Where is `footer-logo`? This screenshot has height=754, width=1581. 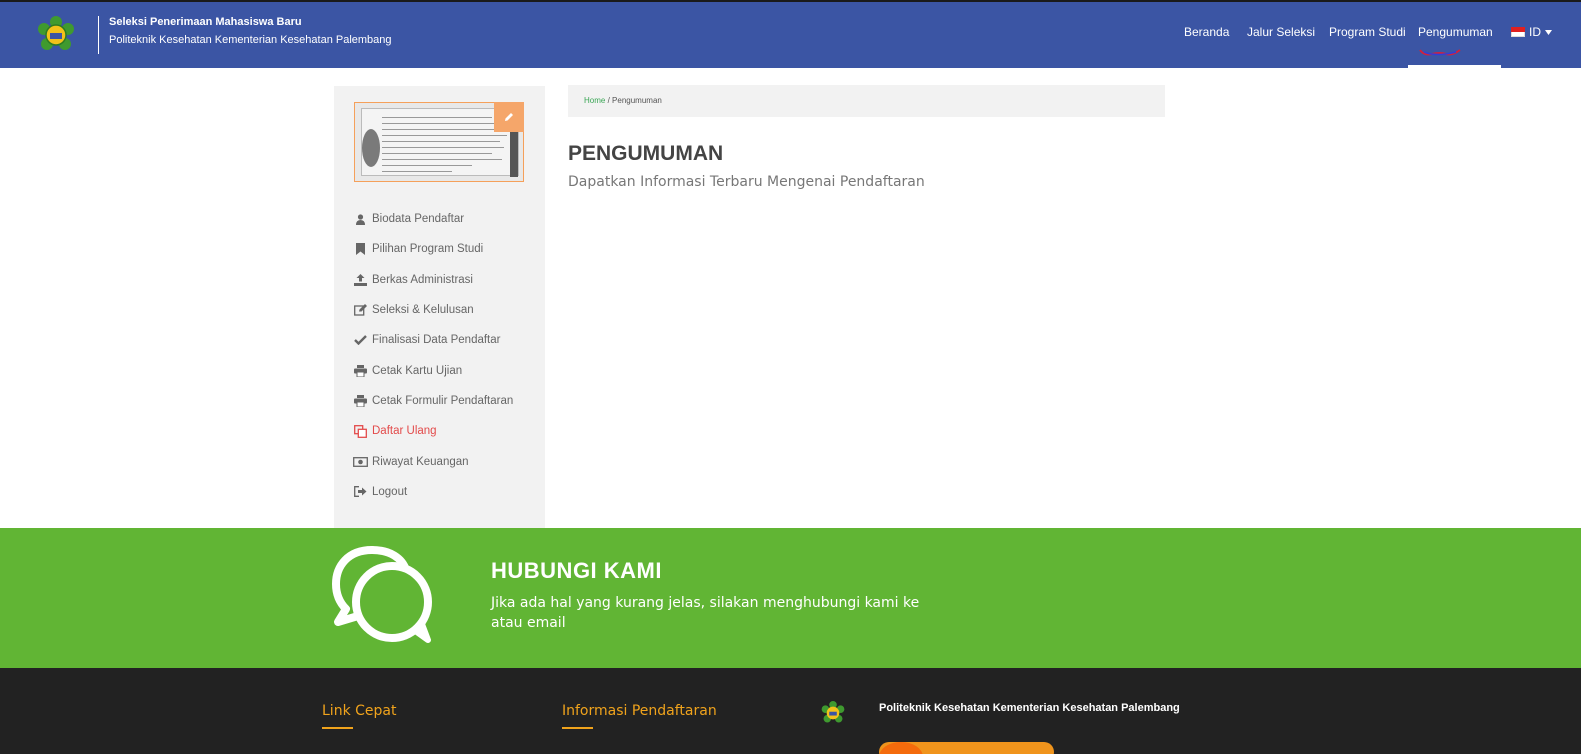
footer-logo is located at coordinates (833, 712).